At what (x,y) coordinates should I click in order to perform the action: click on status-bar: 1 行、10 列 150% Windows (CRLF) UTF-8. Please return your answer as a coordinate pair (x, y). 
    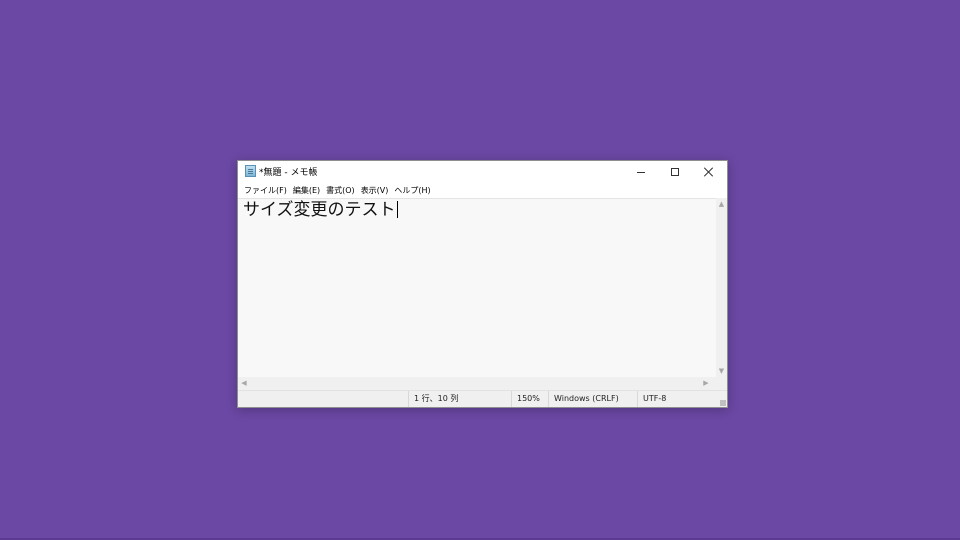
    Looking at the image, I should click on (482, 398).